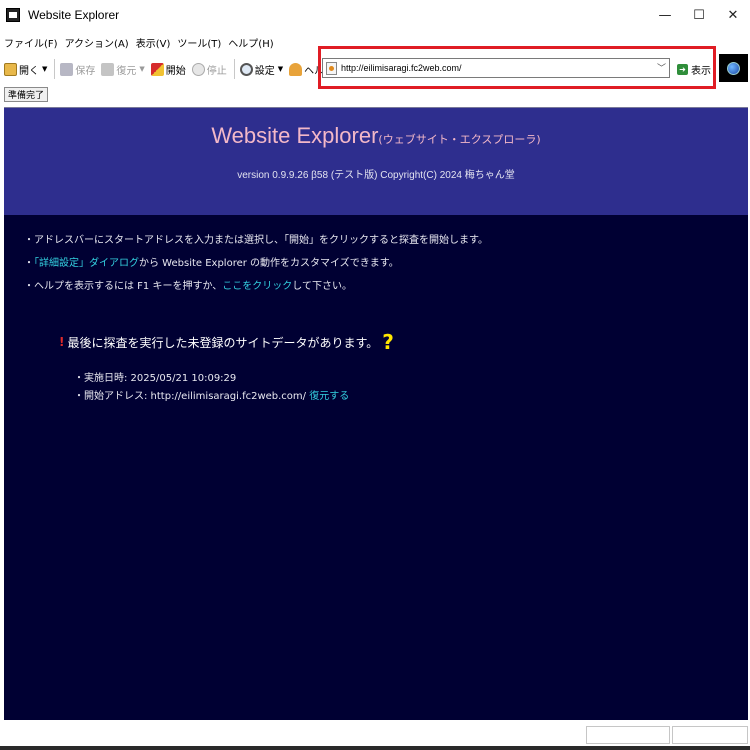 This screenshot has width=750, height=750. What do you see at coordinates (29, 71) in the screenshot?
I see `open-label: 開く` at bounding box center [29, 71].